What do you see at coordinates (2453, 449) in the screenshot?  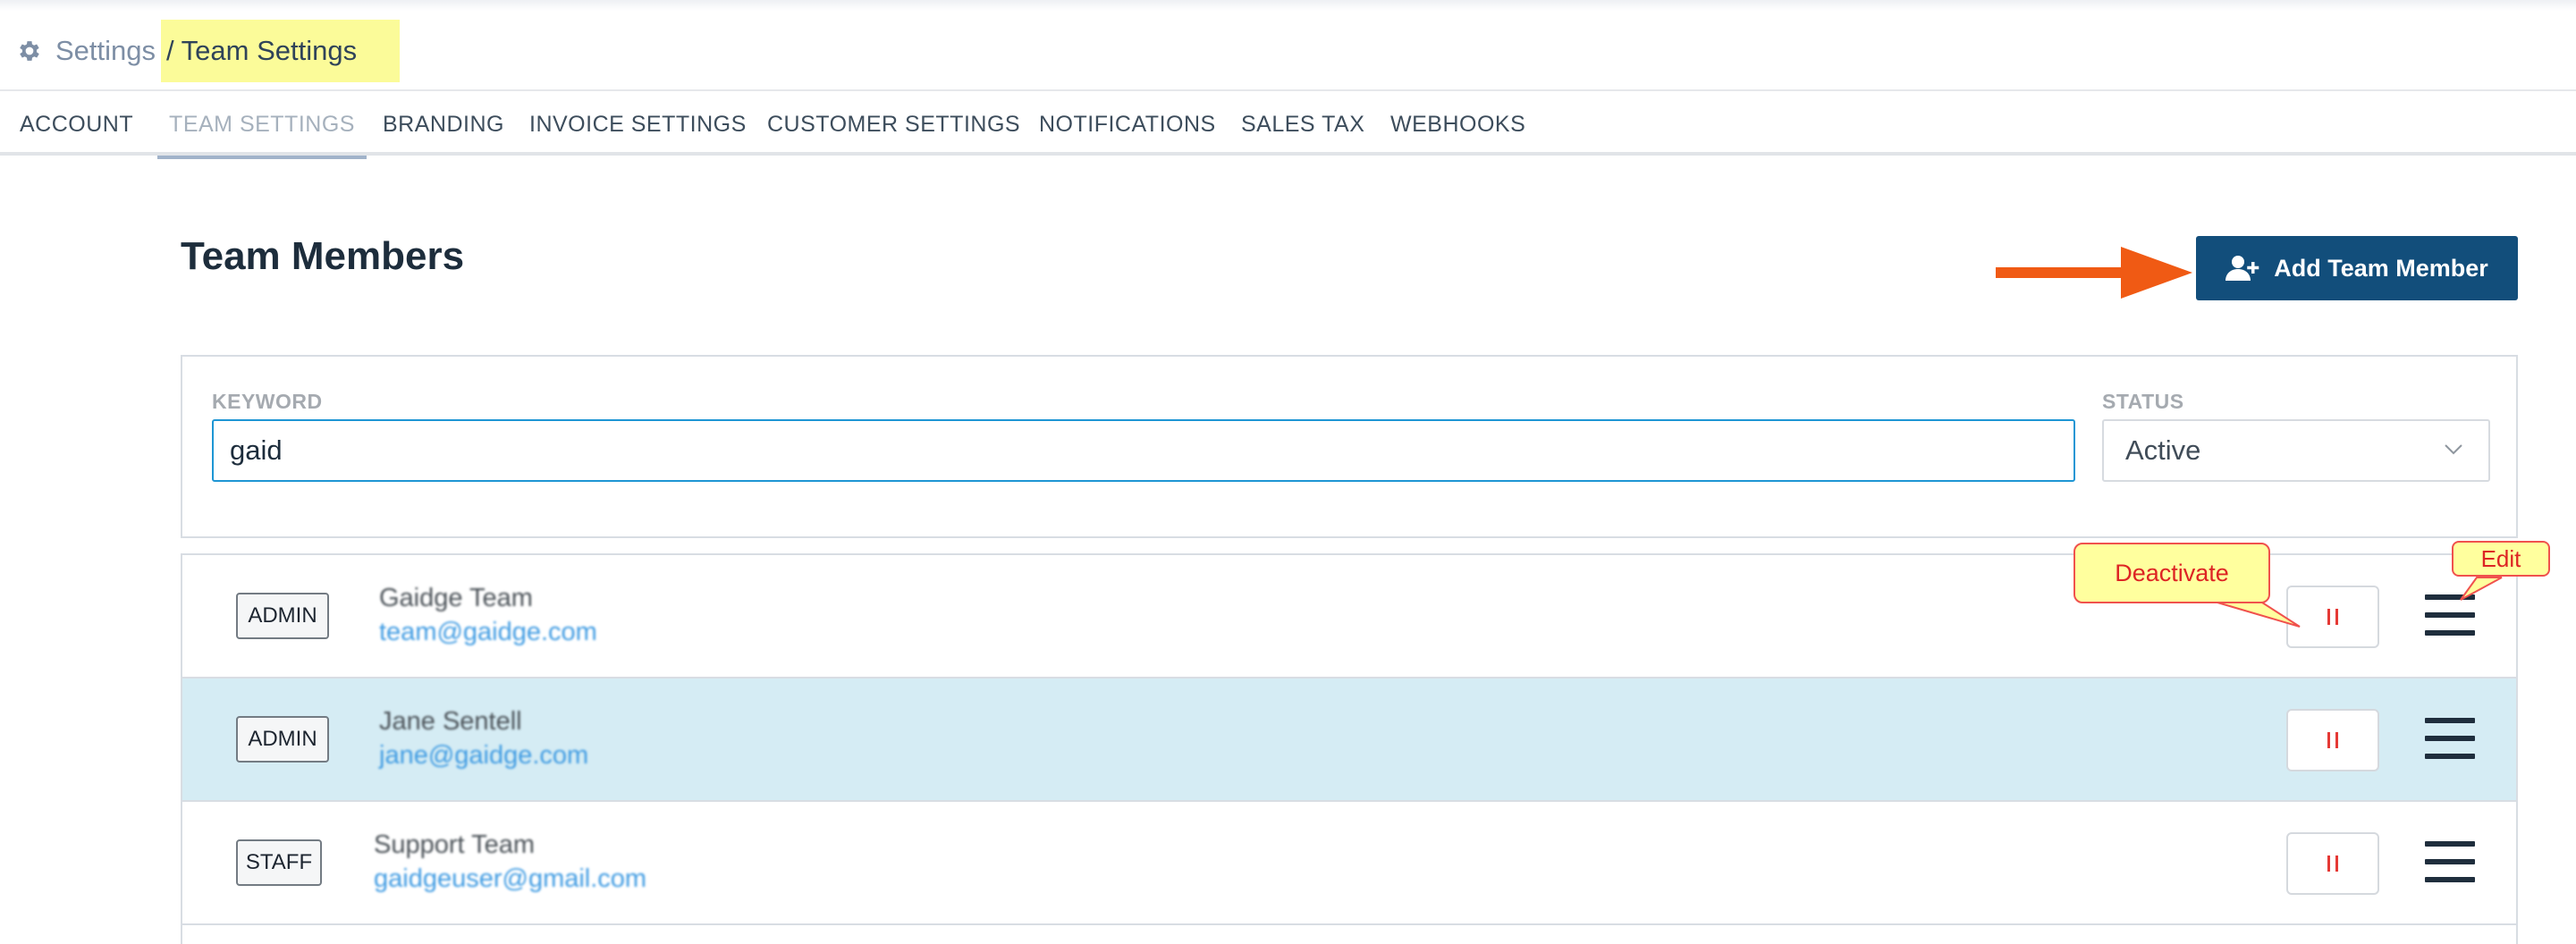 I see `chevron-down-icon` at bounding box center [2453, 449].